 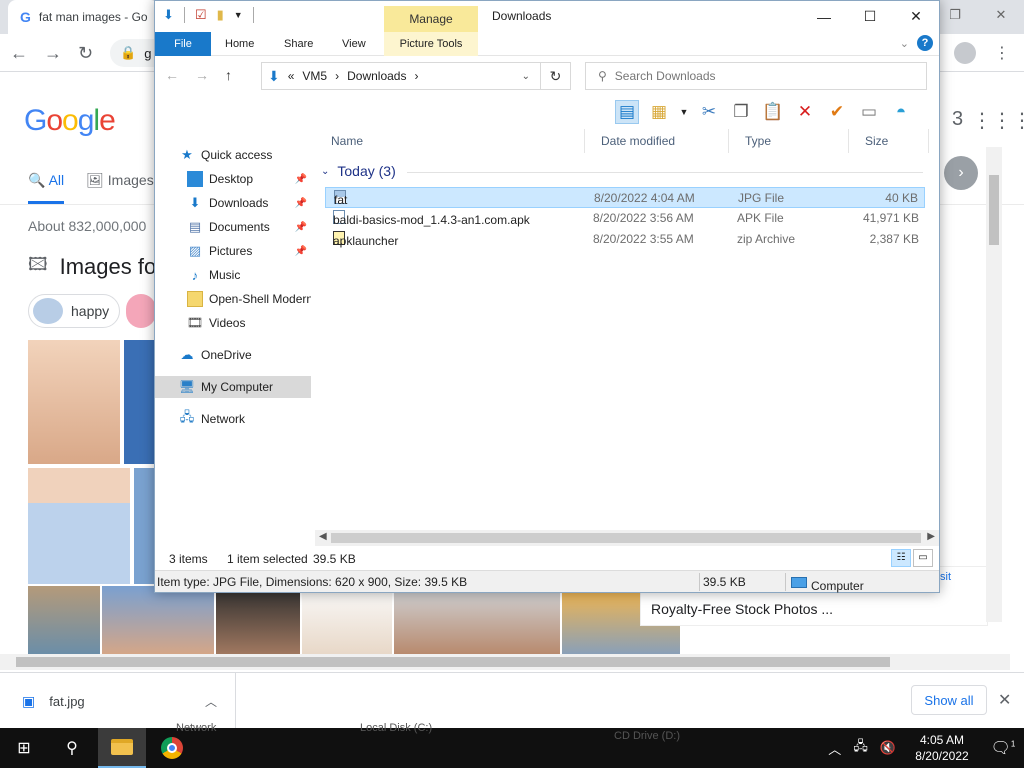 I want to click on scroll-right-icon: ▶, so click(x=931, y=536).